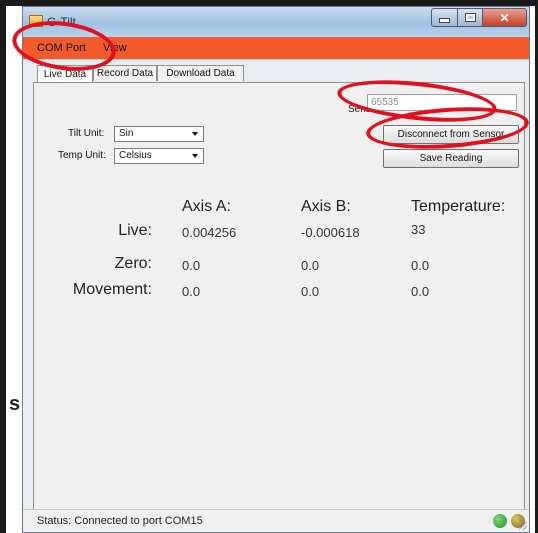 Image resolution: width=538 pixels, height=533 pixels. I want to click on maximize-icon, so click(470, 17).